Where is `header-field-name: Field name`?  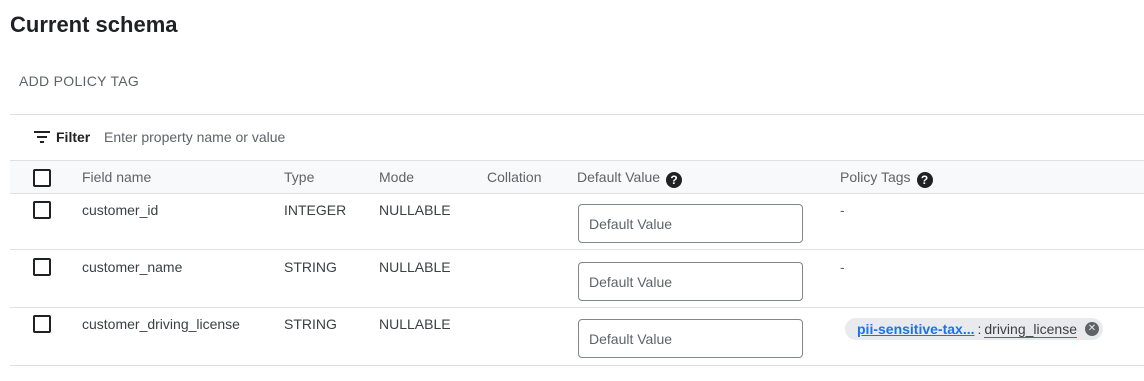 header-field-name: Field name is located at coordinates (116, 177).